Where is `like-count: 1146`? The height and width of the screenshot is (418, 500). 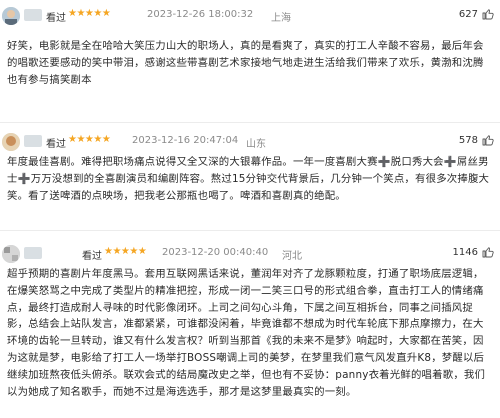
like-count: 1146 is located at coordinates (465, 252).